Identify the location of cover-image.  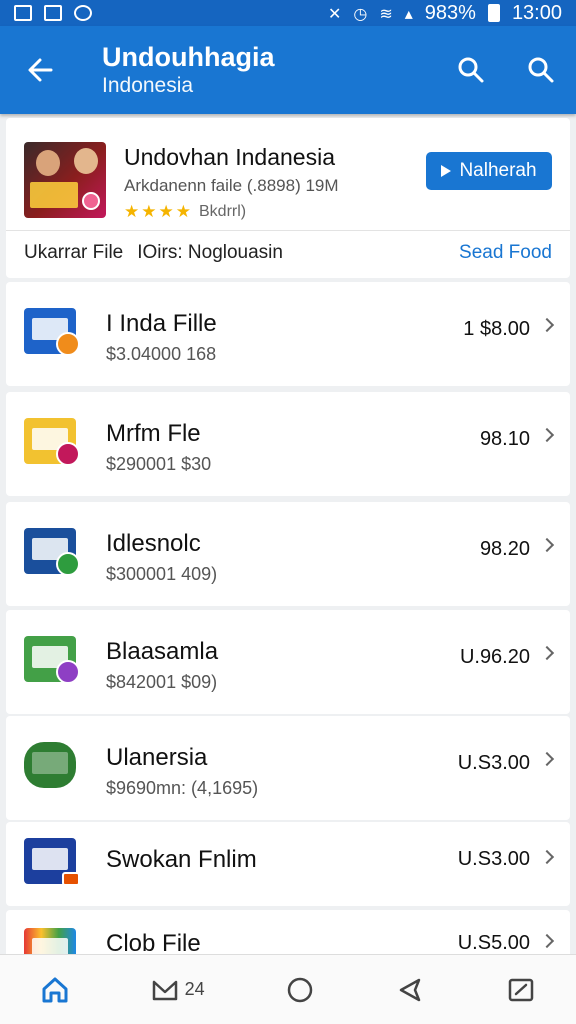
(65, 180).